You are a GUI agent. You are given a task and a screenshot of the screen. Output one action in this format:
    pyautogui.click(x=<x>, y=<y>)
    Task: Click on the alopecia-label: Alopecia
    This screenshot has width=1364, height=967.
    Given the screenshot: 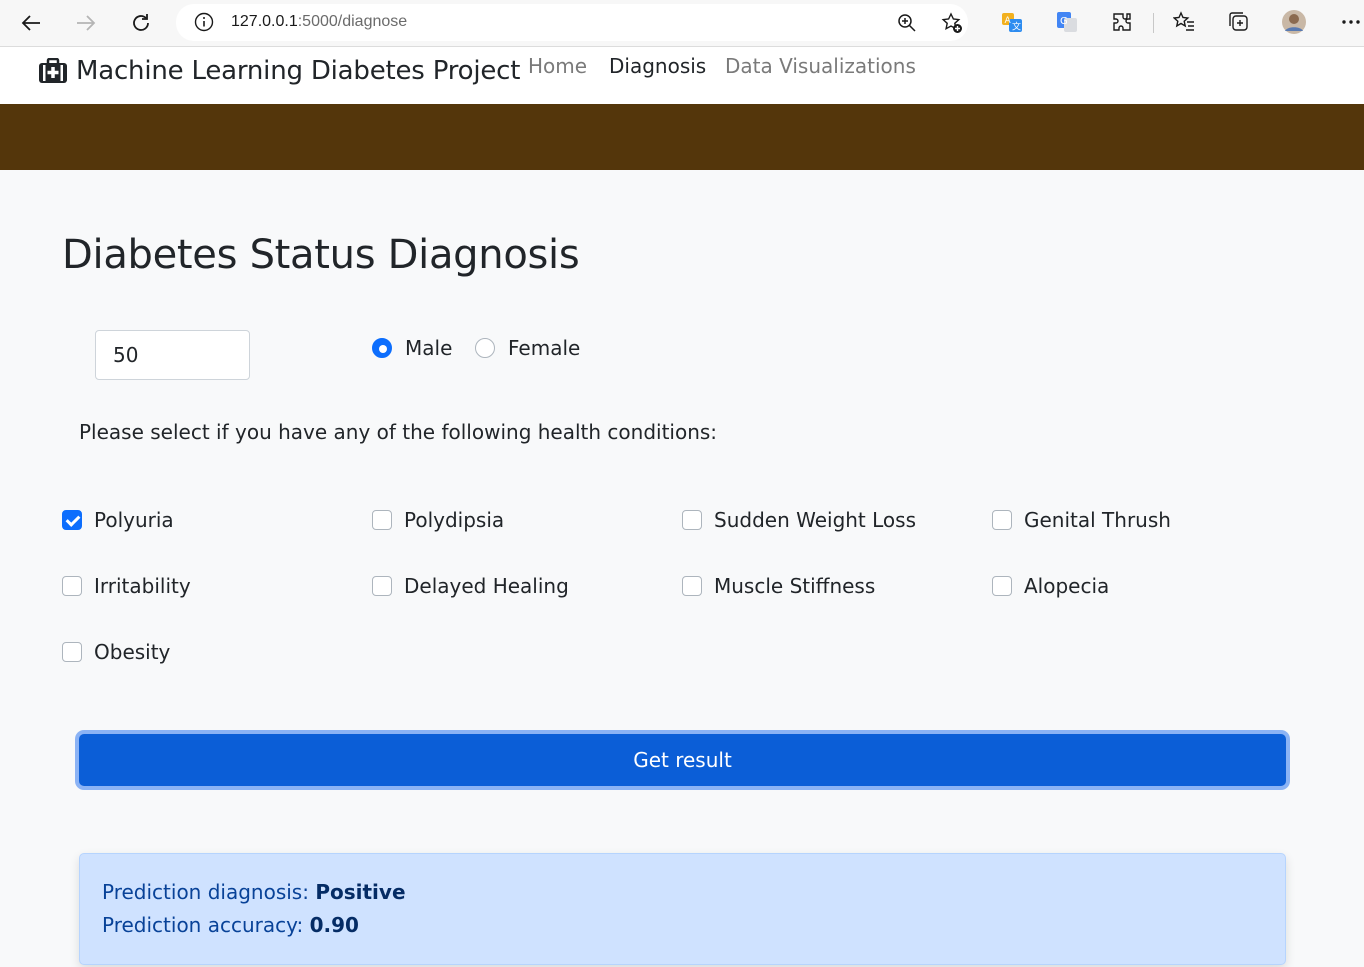 What is the action you would take?
    pyautogui.click(x=1066, y=586)
    